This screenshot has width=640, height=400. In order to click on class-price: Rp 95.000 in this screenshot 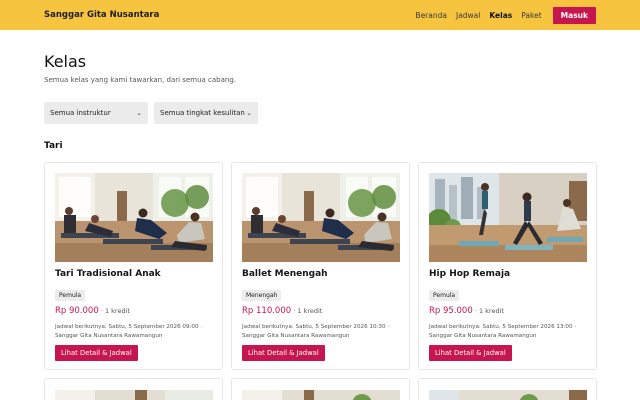, I will do `click(451, 311)`.